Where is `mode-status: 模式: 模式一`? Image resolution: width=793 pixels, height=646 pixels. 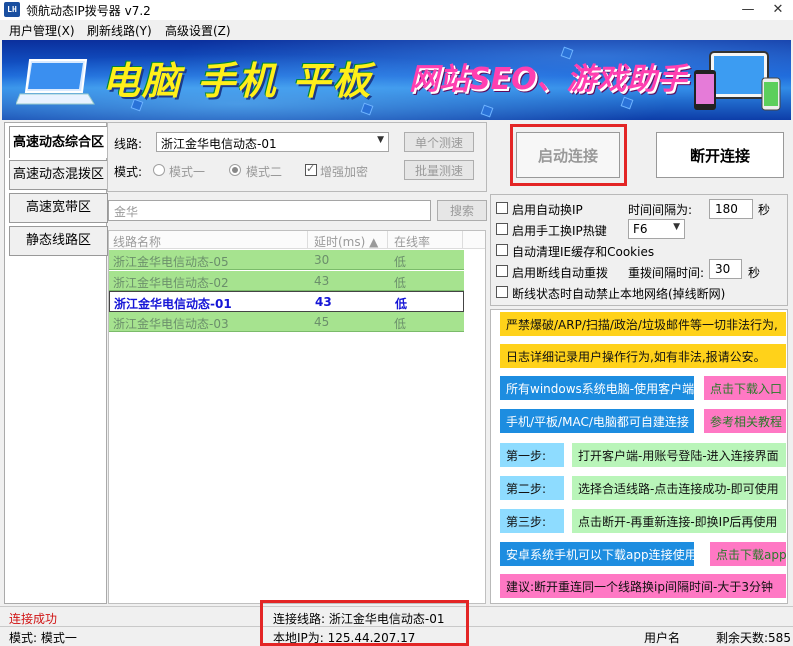
mode-status: 模式: 模式一 is located at coordinates (43, 638).